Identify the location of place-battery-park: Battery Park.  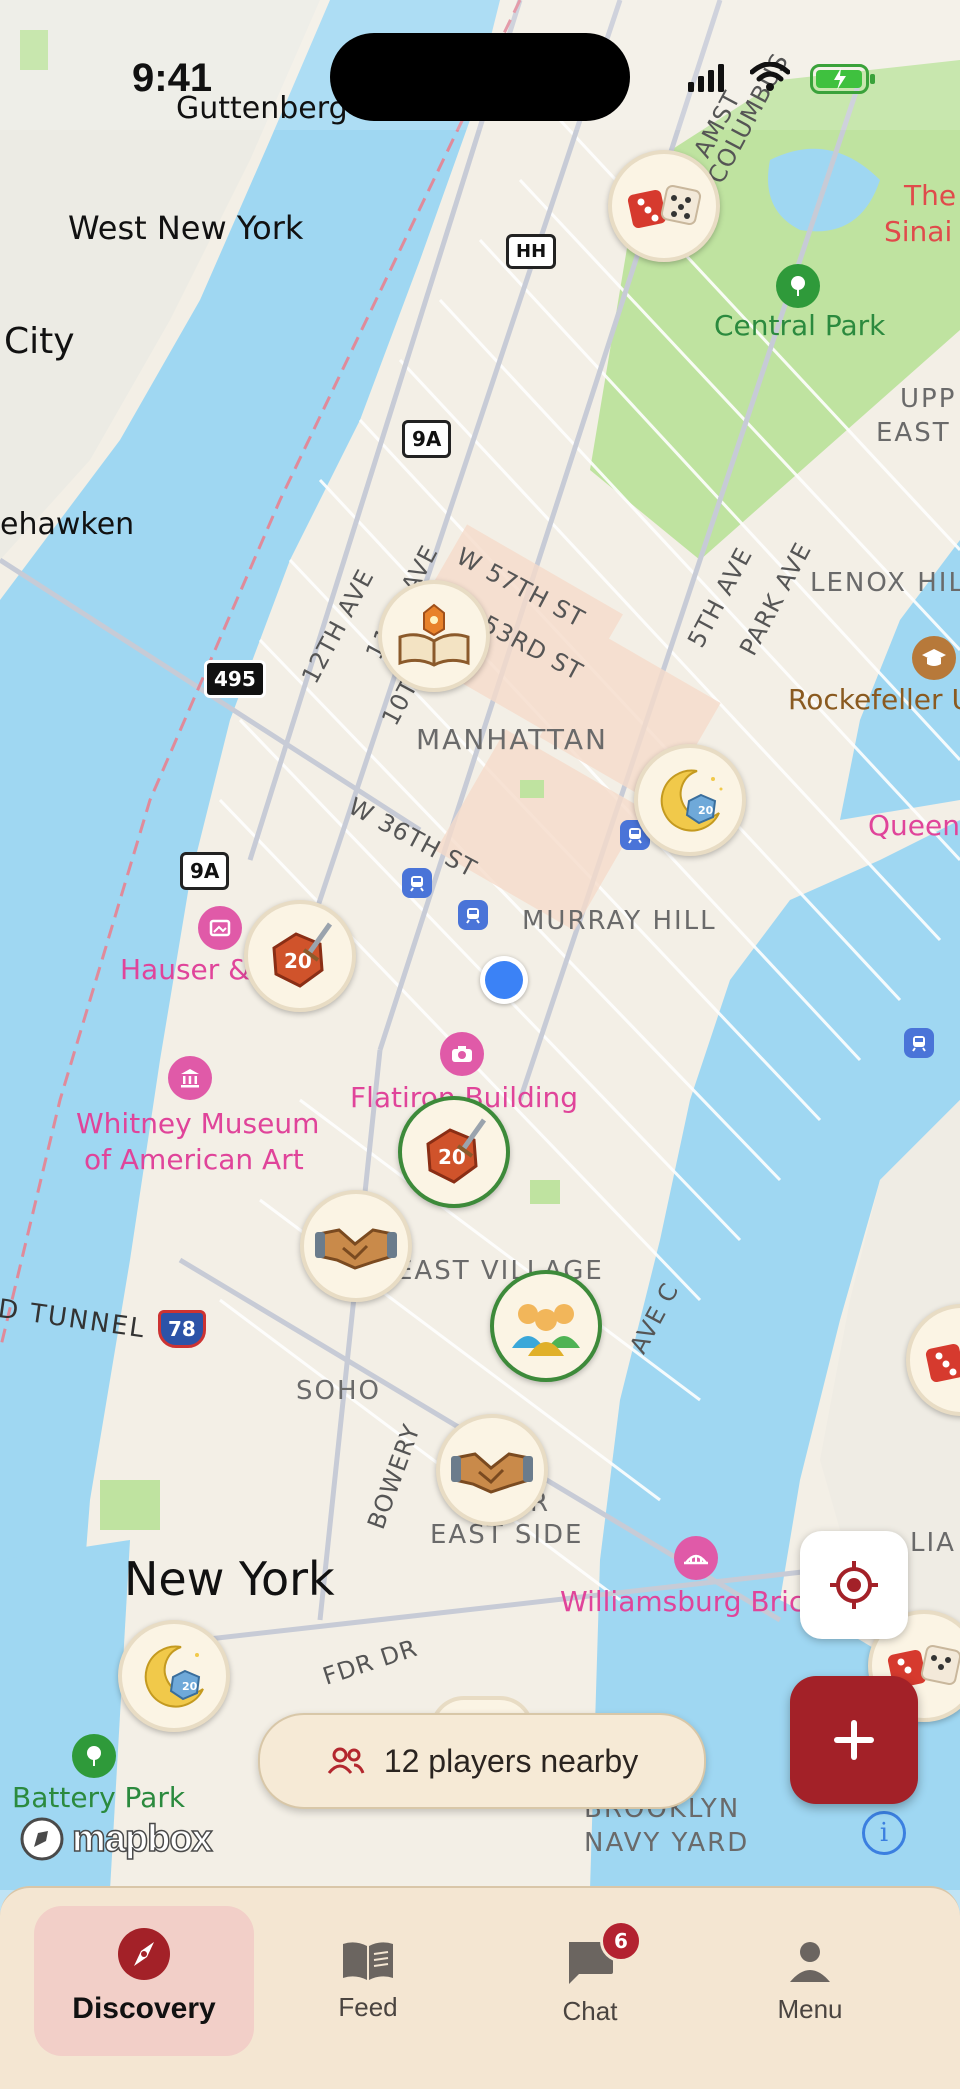
(99, 1797).